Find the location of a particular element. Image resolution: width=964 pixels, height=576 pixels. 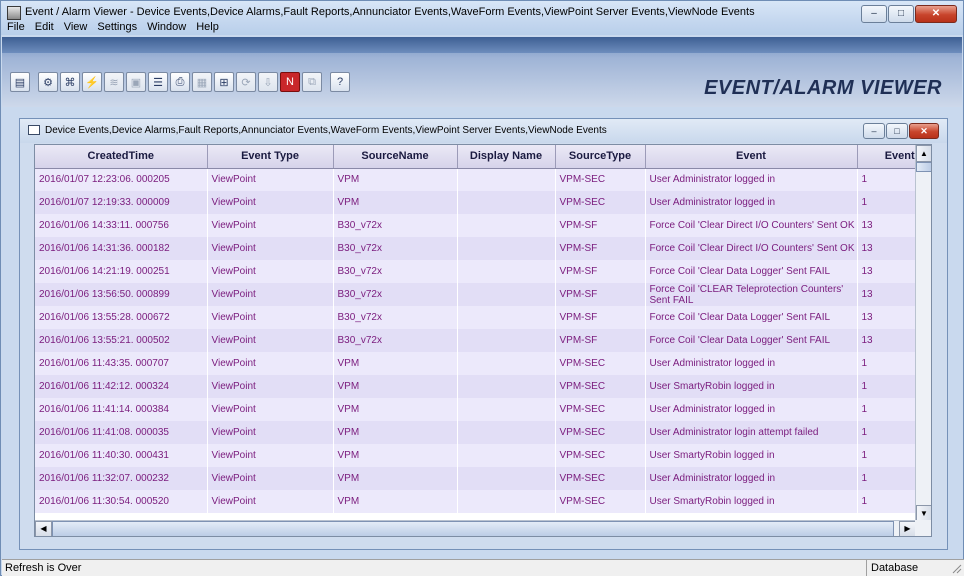

table-cell: 2016/01/06 14:33:11. 000756 is located at coordinates (121, 225).